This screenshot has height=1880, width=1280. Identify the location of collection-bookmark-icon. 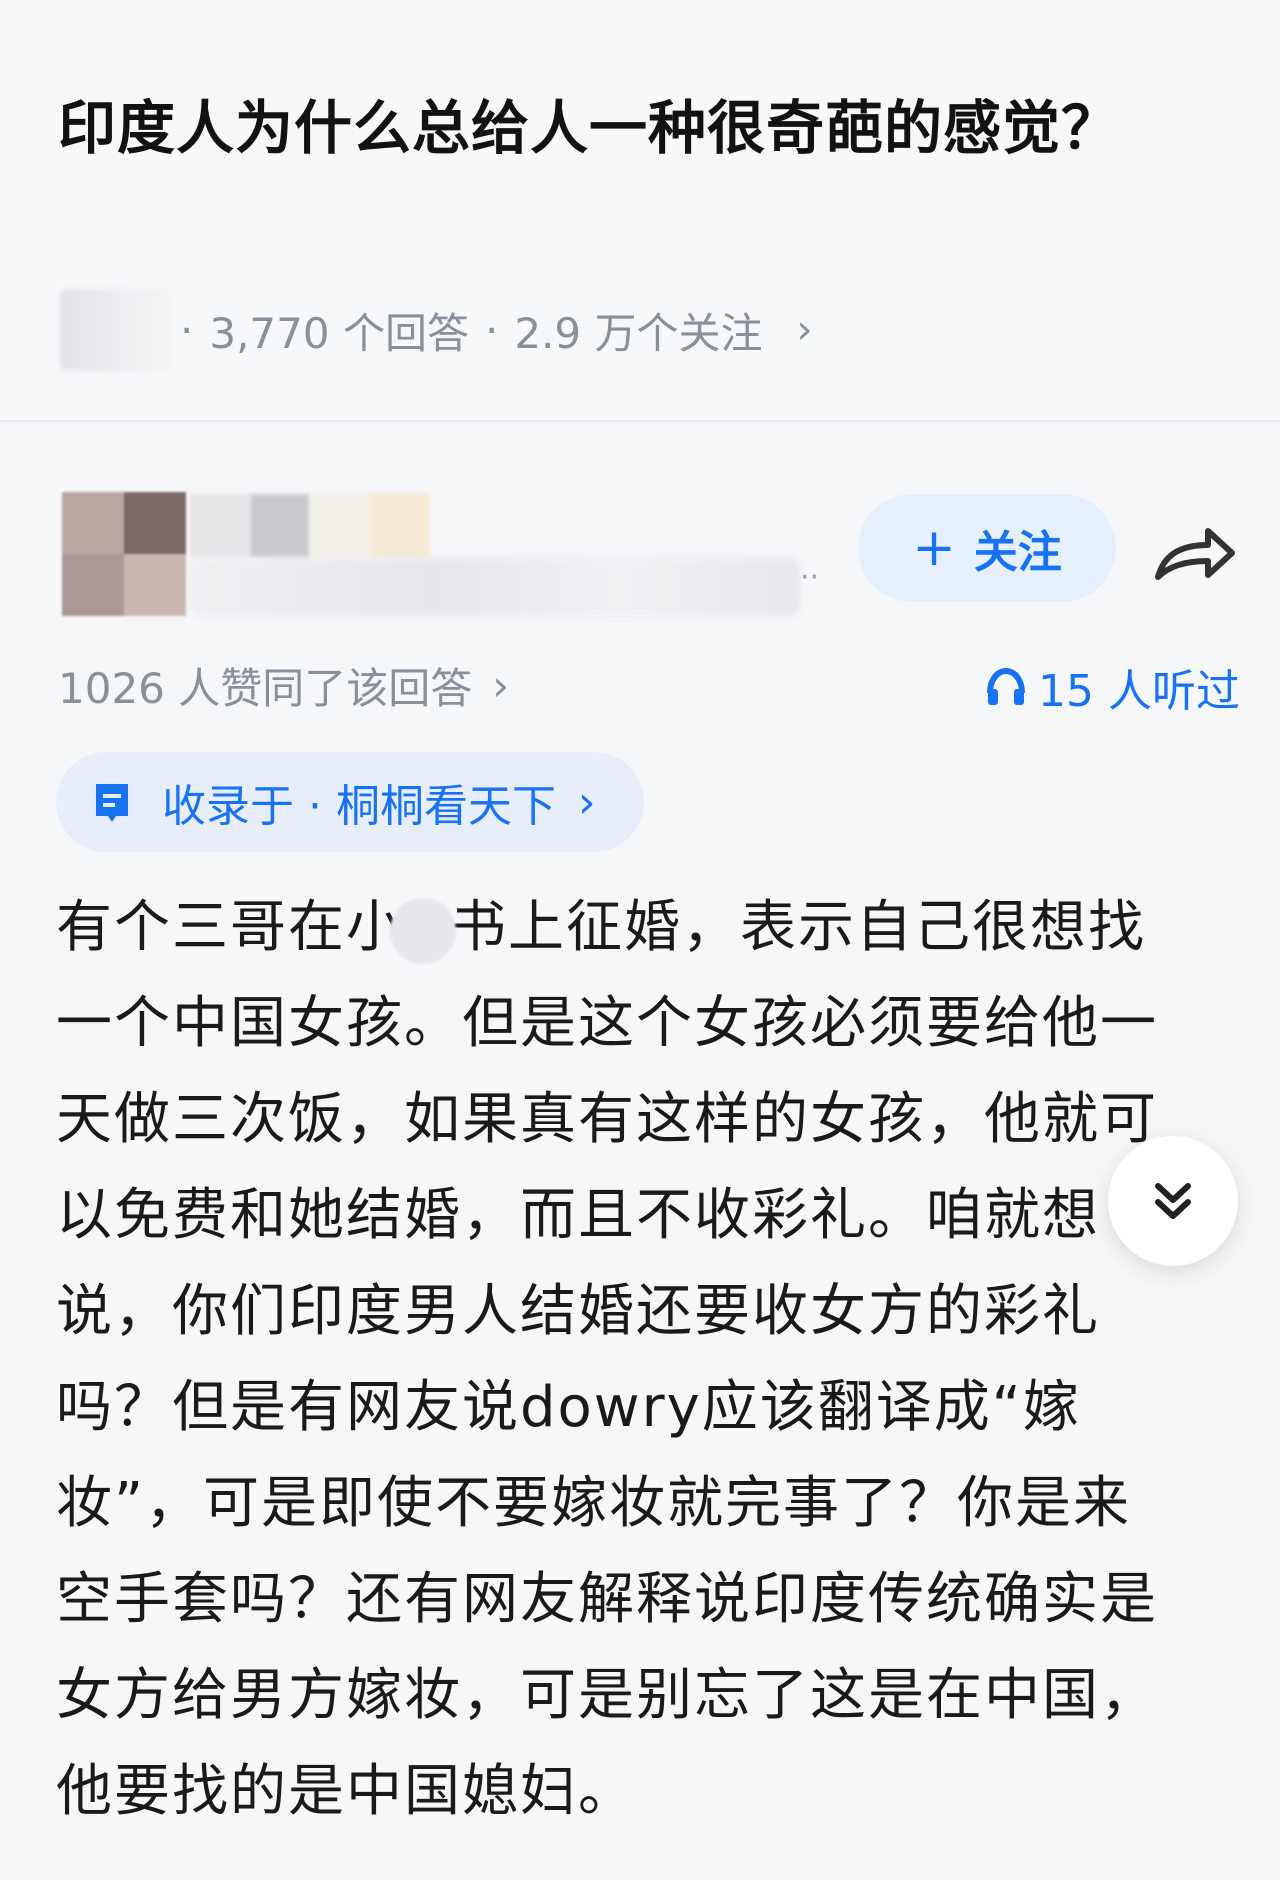
(112, 803).